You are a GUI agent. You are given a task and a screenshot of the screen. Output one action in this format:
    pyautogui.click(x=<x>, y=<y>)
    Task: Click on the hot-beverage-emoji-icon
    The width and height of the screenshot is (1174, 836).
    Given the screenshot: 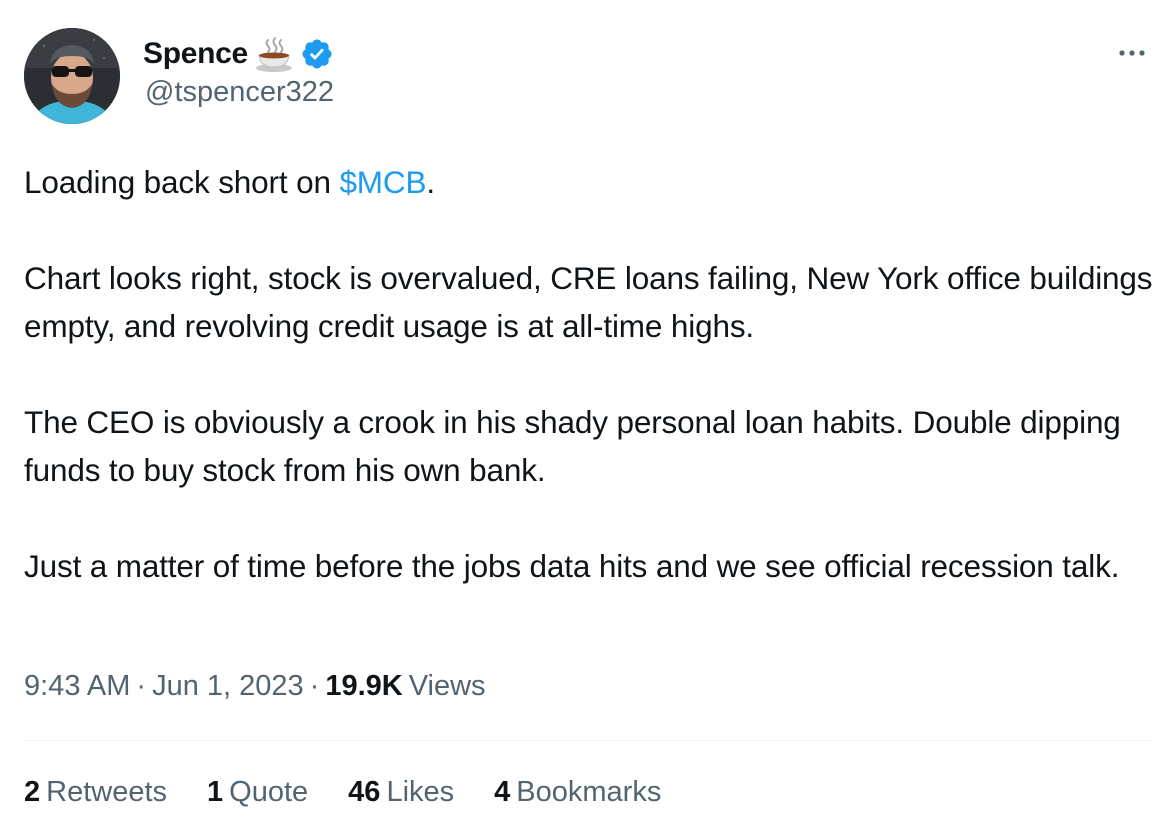 What is the action you would take?
    pyautogui.click(x=274, y=54)
    